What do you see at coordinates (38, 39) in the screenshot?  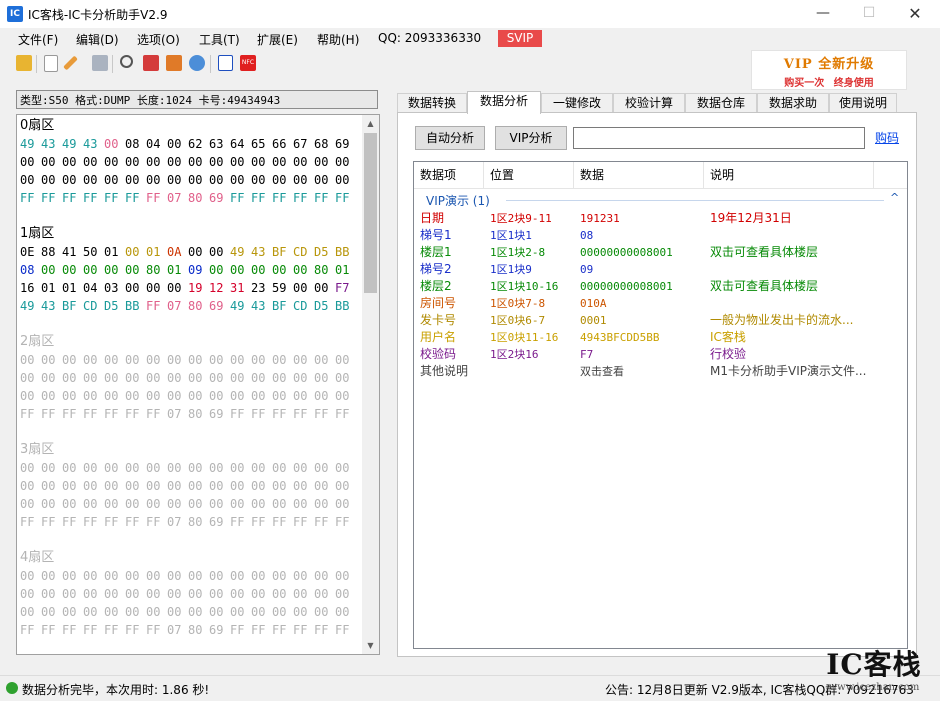 I see `menu-file: 文件(F)` at bounding box center [38, 39].